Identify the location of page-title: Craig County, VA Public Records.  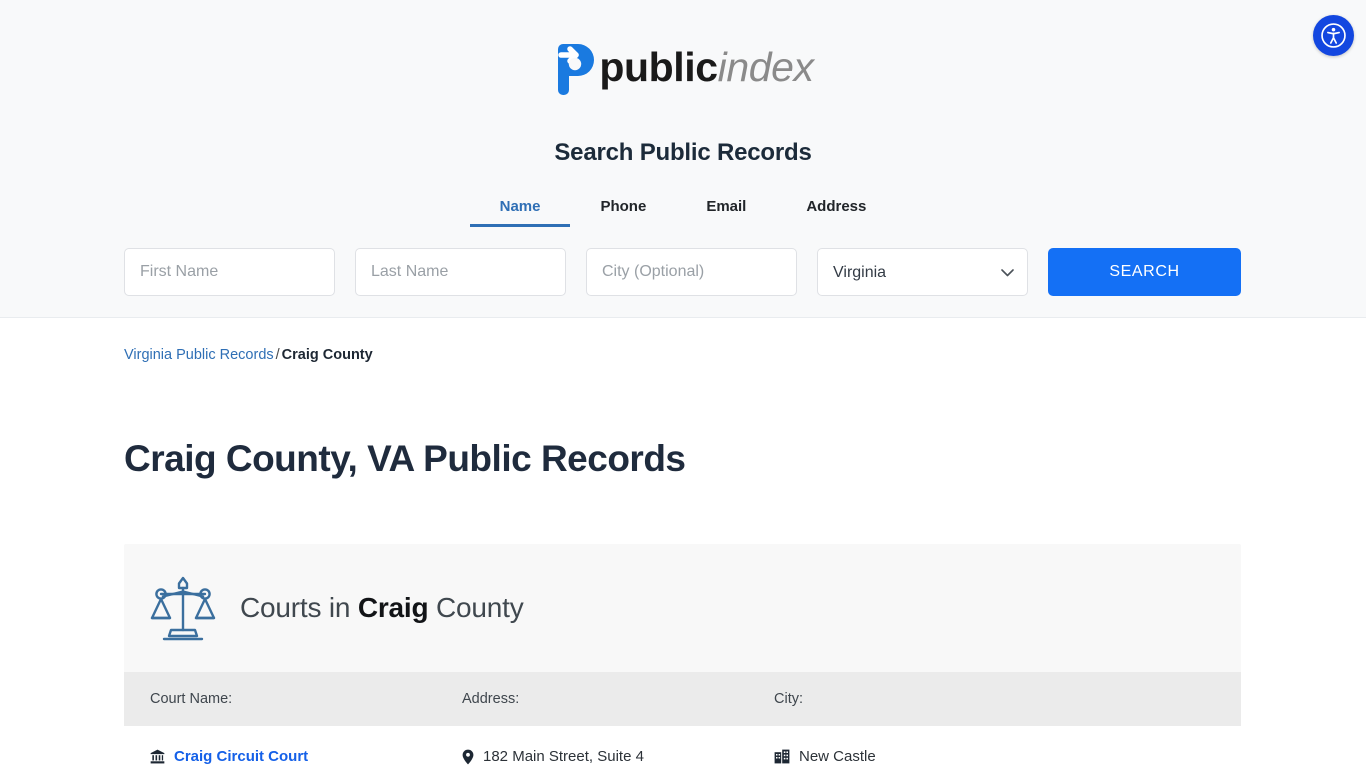
(405, 458).